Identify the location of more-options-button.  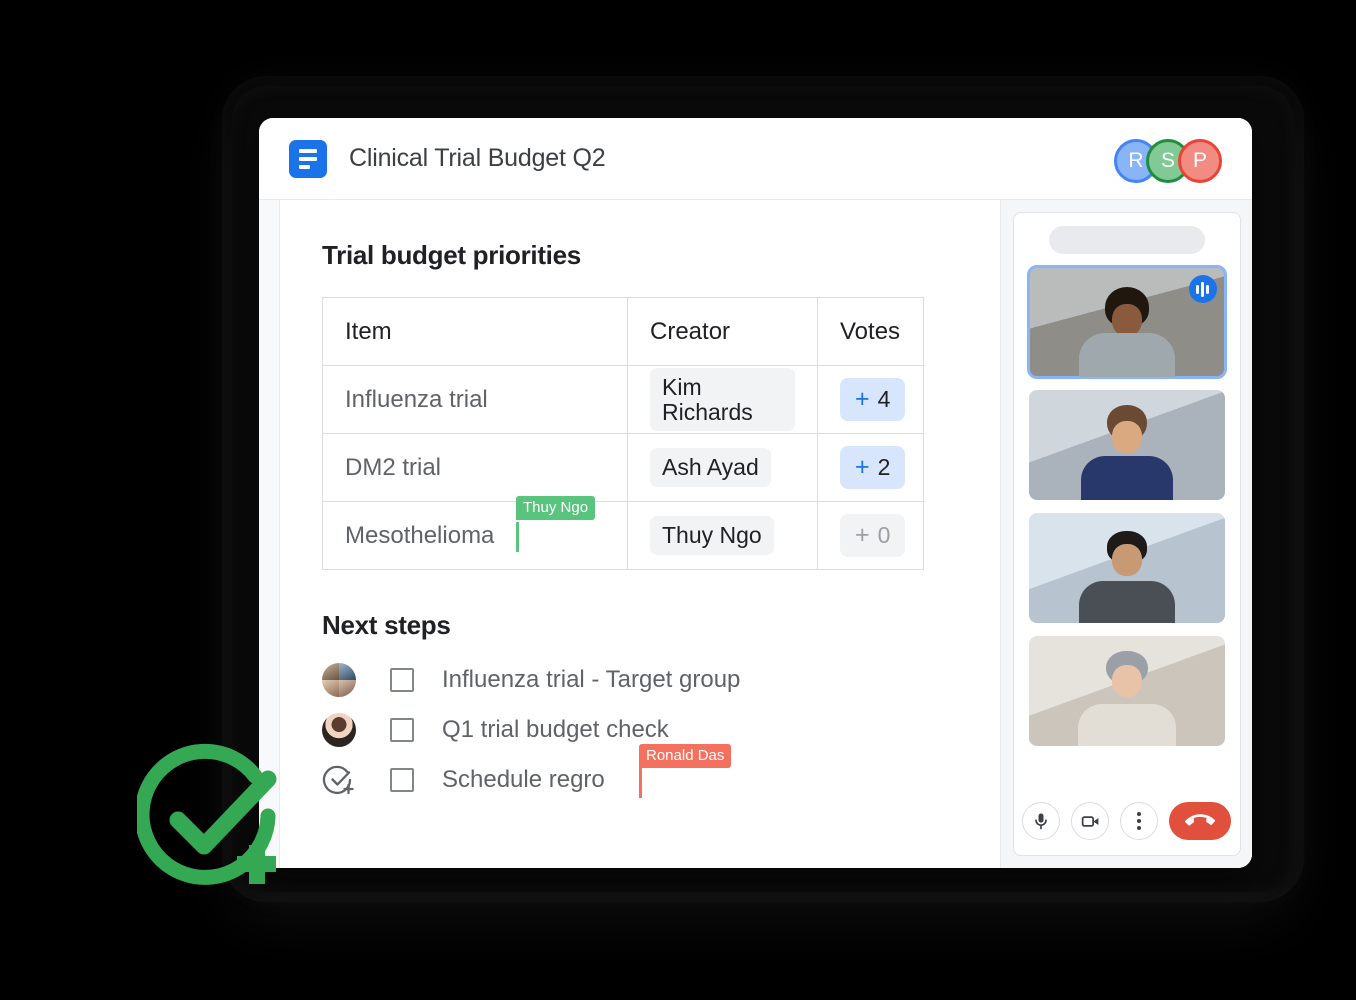
(1139, 821).